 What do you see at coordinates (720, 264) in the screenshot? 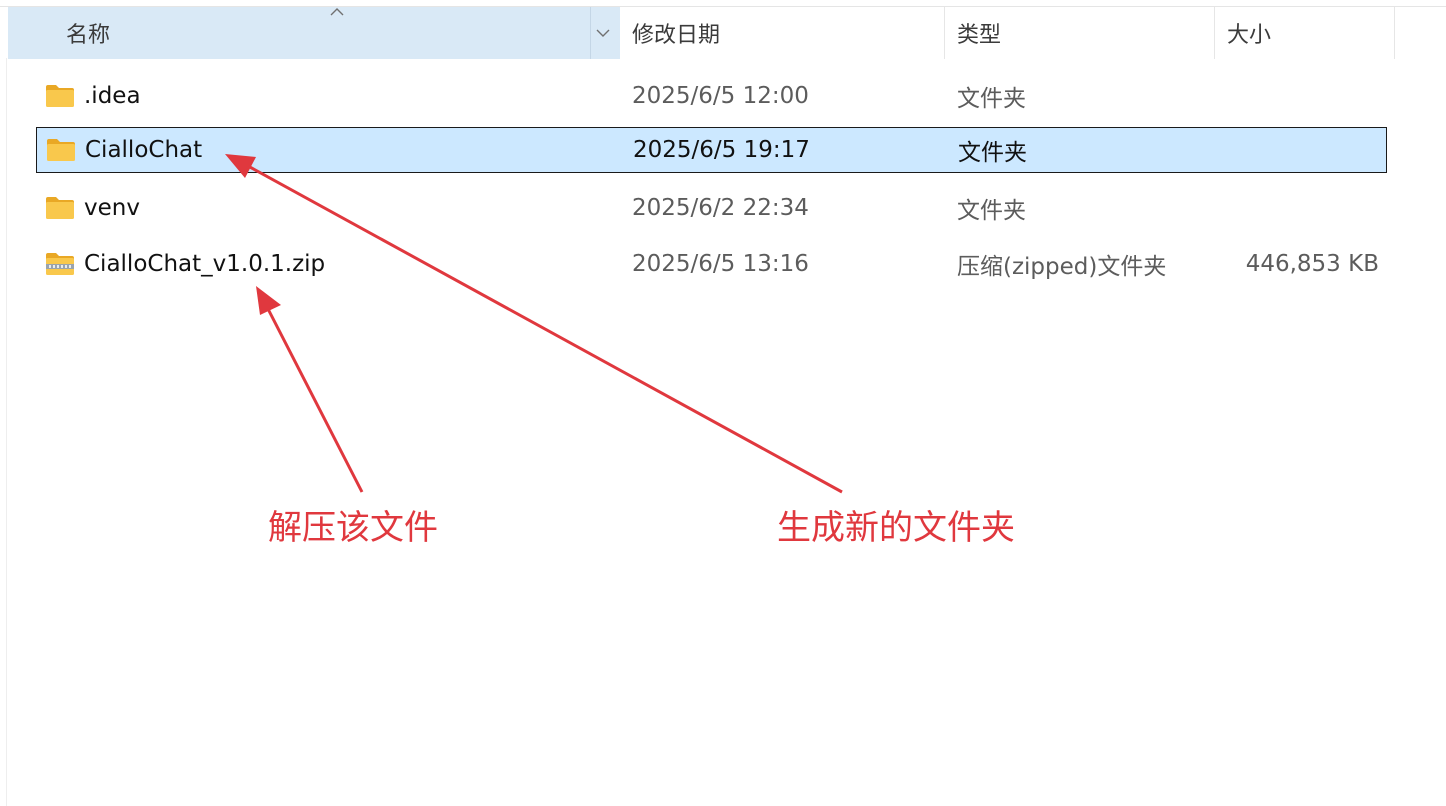
I see `file-date: 2025/6/5 13:16` at bounding box center [720, 264].